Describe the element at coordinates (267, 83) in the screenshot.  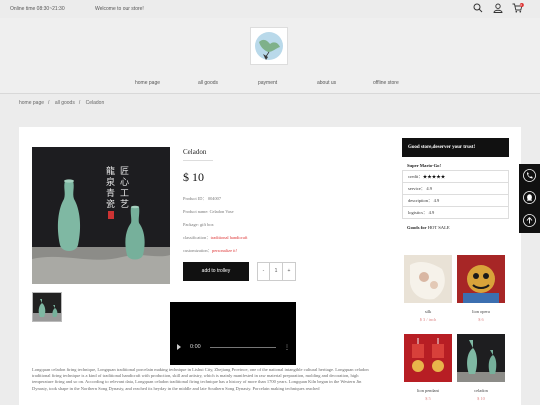
I see `nav-payment: payment` at that location.